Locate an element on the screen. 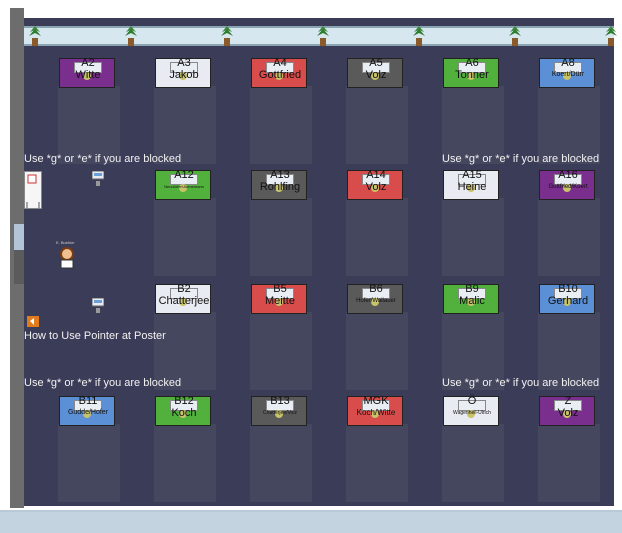 This screenshot has height=533, width=622. notice-board is located at coordinates (33, 190).